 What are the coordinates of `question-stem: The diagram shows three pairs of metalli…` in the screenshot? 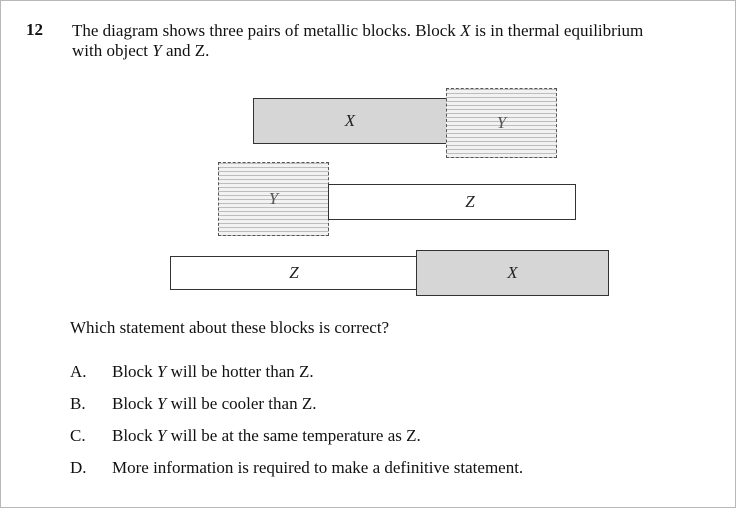 It's located at (392, 41).